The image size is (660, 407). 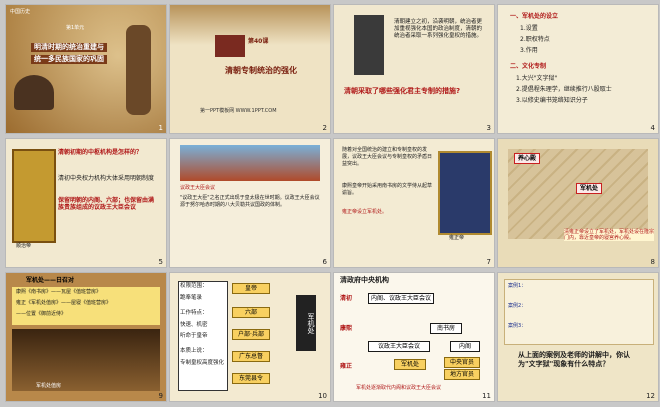 What do you see at coordinates (527, 158) in the screenshot?
I see `map-label: 养心殿` at bounding box center [527, 158].